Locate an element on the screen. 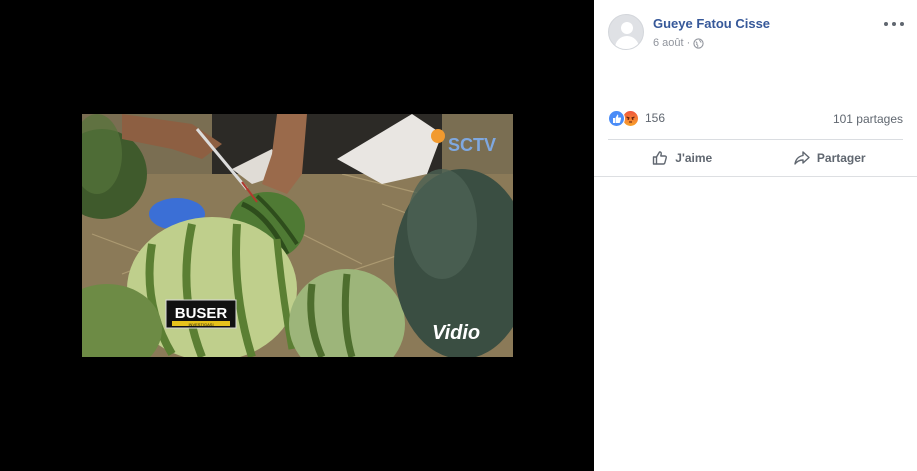 This screenshot has height=471, width=917. share-count: 101 partages is located at coordinates (868, 119).